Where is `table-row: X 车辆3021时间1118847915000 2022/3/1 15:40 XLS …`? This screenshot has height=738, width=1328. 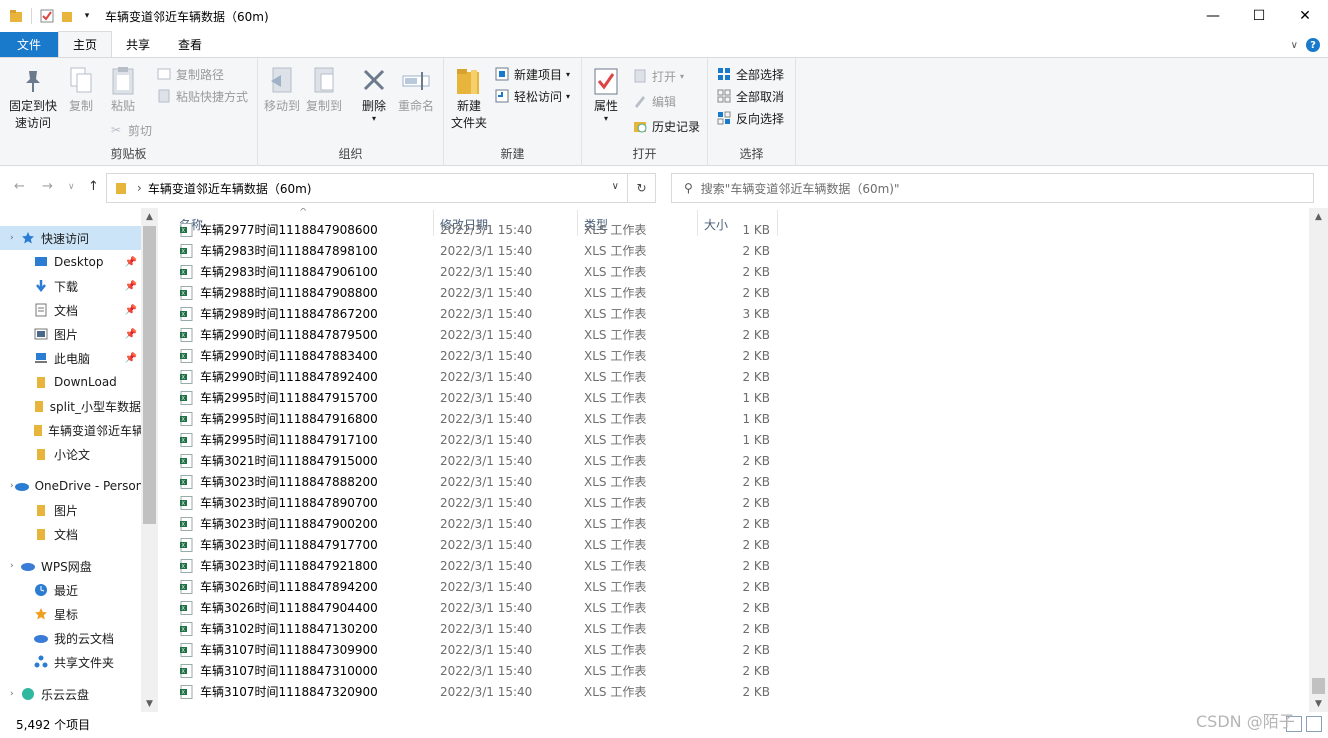 table-row: X 车辆3021时间1118847915000 2022/3/1 15:40 XLS … is located at coordinates (472, 460).